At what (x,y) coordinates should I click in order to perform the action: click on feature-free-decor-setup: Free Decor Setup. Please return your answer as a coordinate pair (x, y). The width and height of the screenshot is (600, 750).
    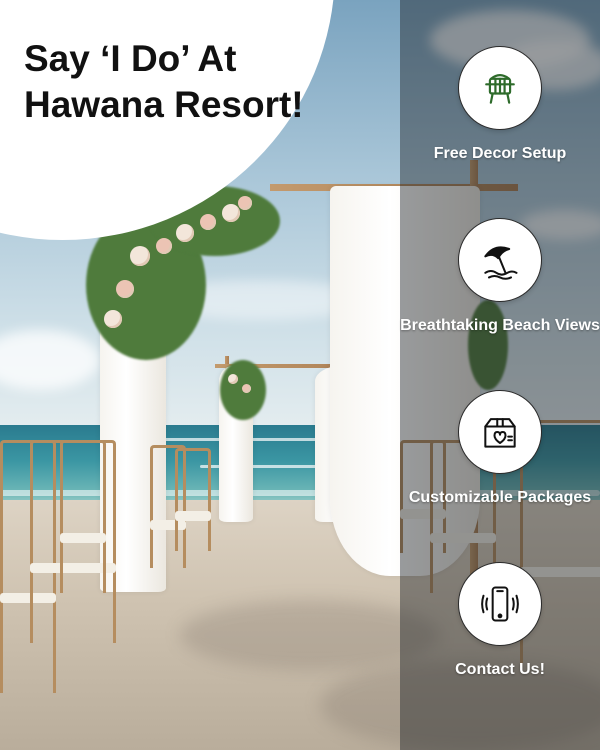
    Looking at the image, I should click on (500, 105).